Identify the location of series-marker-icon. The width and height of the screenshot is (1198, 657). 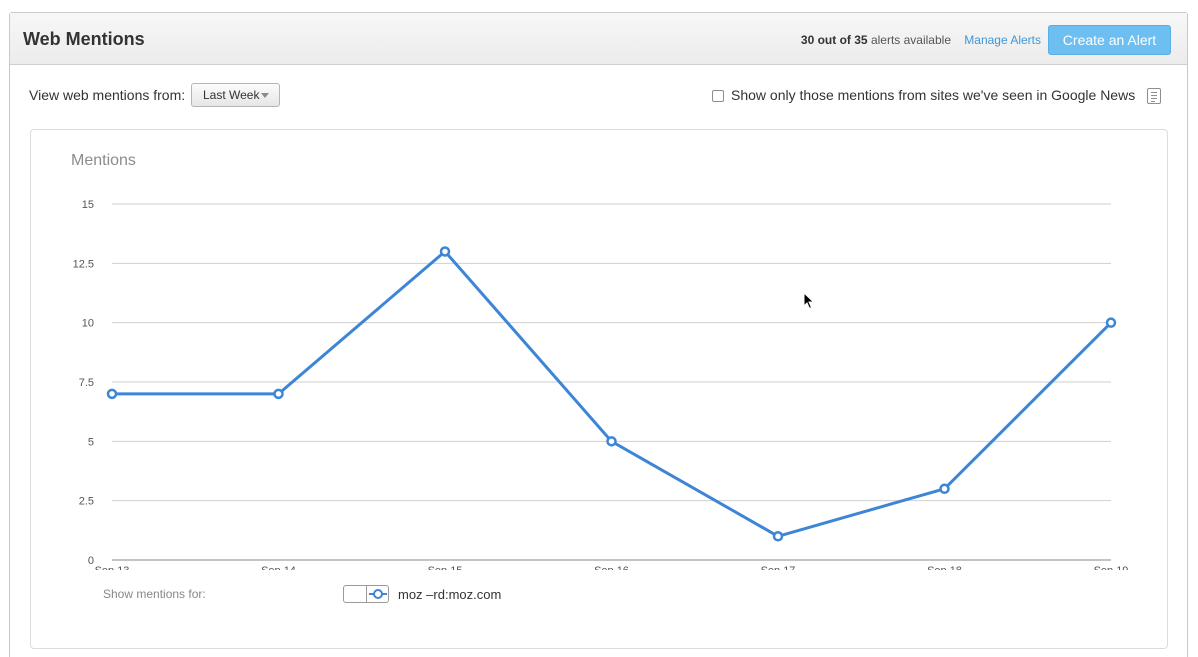
(378, 594).